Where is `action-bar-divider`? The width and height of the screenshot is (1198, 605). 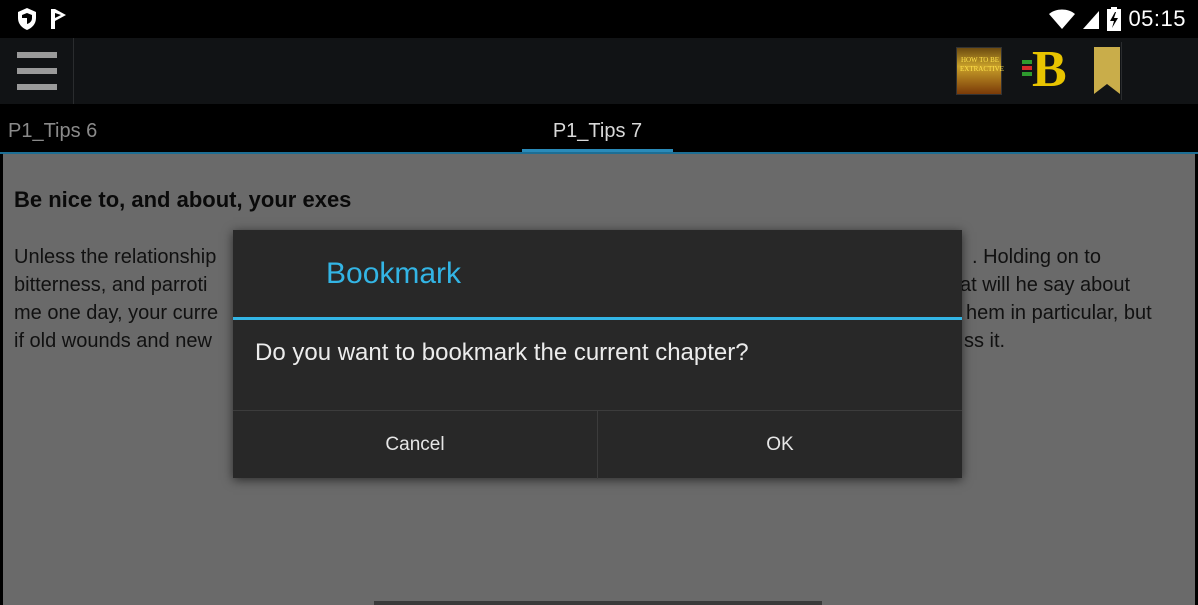
action-bar-divider is located at coordinates (1121, 71).